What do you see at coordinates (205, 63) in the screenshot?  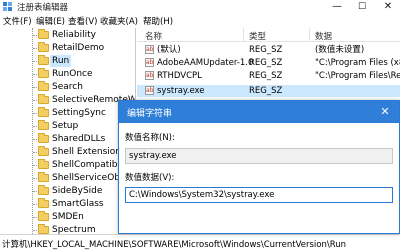 I see `value-name: AdobeAAMUpdater-1.0` at bounding box center [205, 63].